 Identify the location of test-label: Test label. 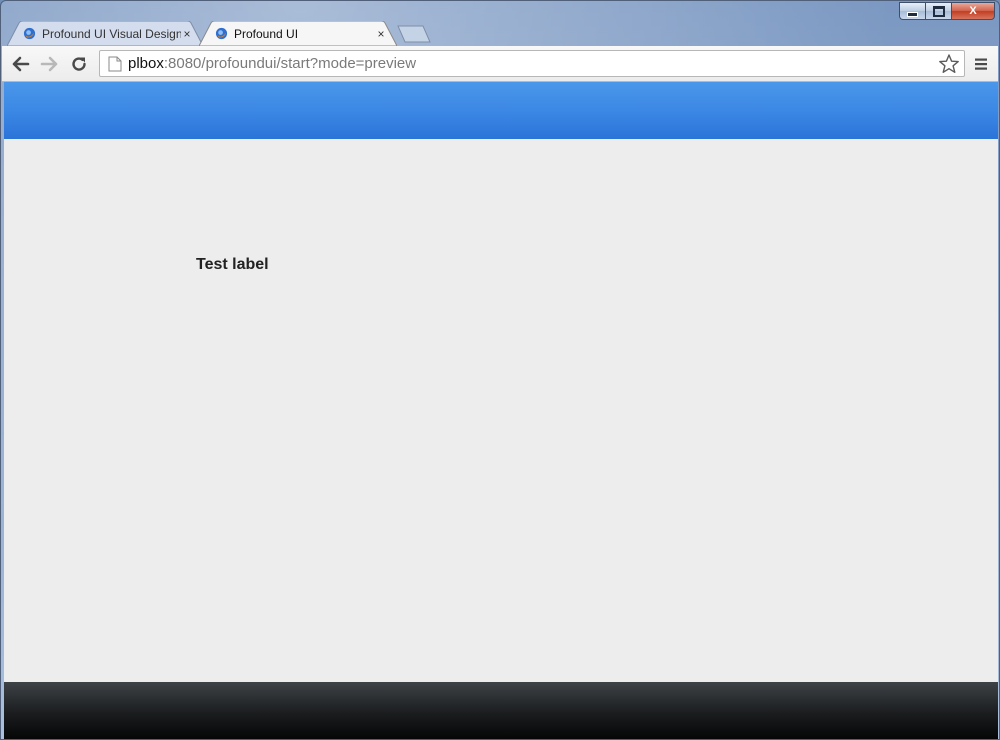
(232, 264).